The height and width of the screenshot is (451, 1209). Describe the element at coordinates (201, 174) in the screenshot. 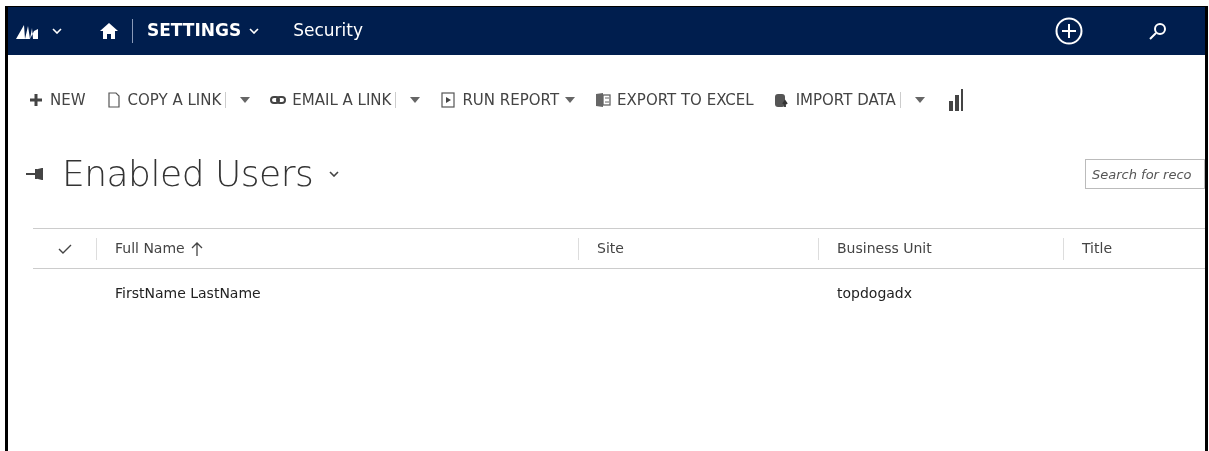

I see `view-selector: Enabled Users` at that location.